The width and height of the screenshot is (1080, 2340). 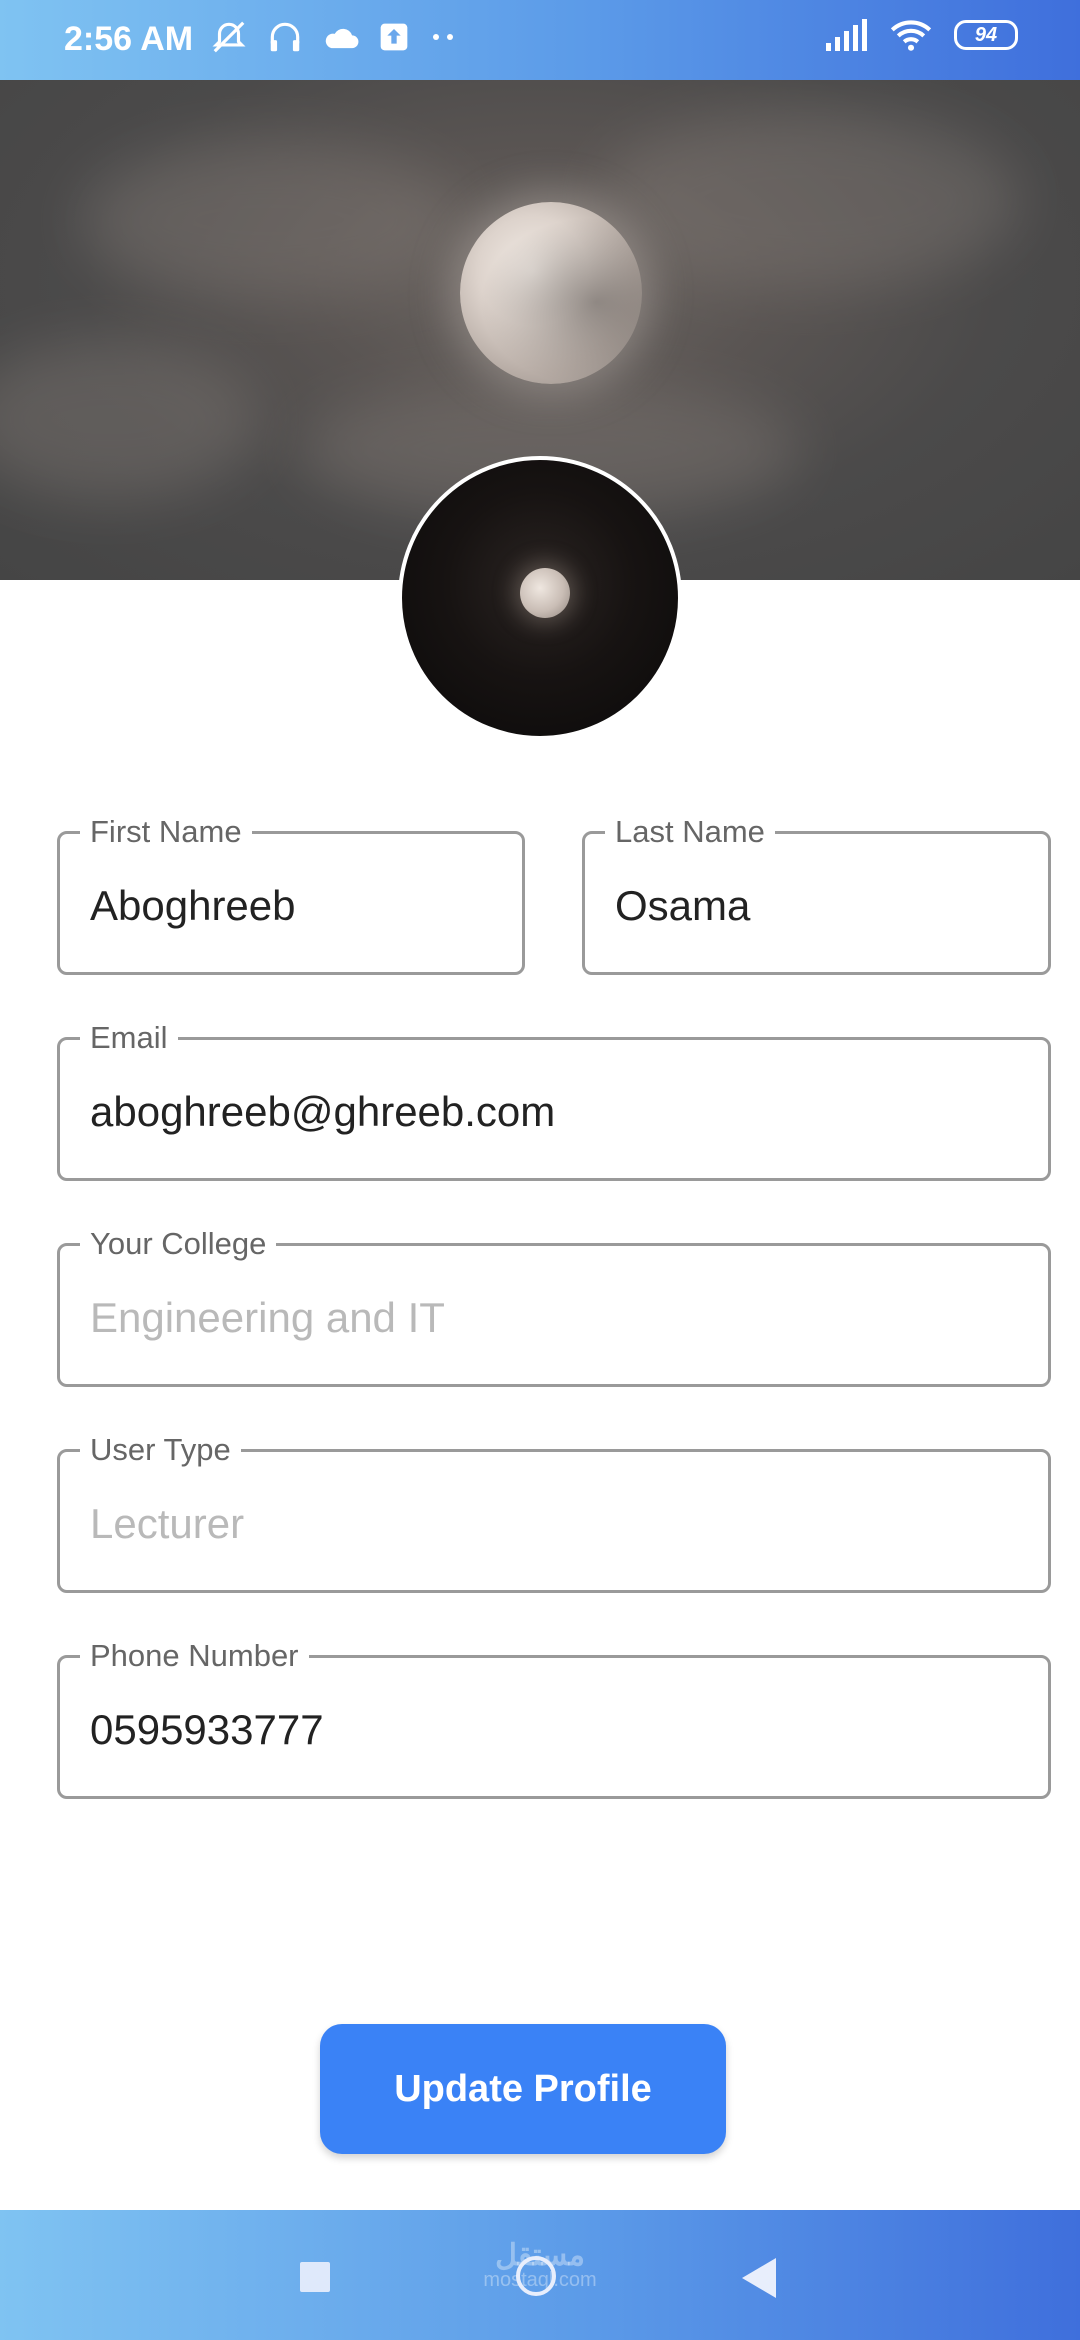 I want to click on college-label: Your College, so click(x=178, y=1244).